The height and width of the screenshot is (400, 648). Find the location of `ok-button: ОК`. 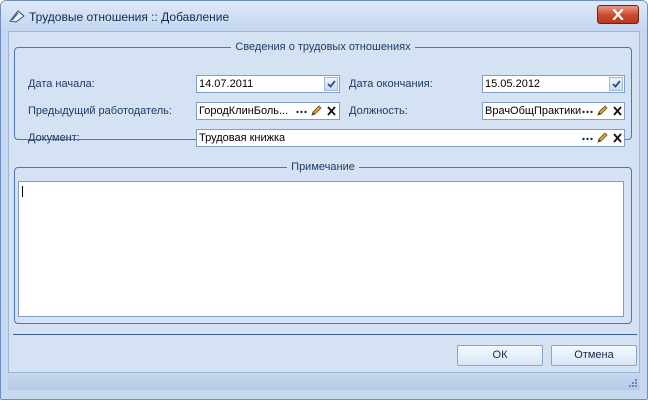

ok-button: ОК is located at coordinates (500, 355).